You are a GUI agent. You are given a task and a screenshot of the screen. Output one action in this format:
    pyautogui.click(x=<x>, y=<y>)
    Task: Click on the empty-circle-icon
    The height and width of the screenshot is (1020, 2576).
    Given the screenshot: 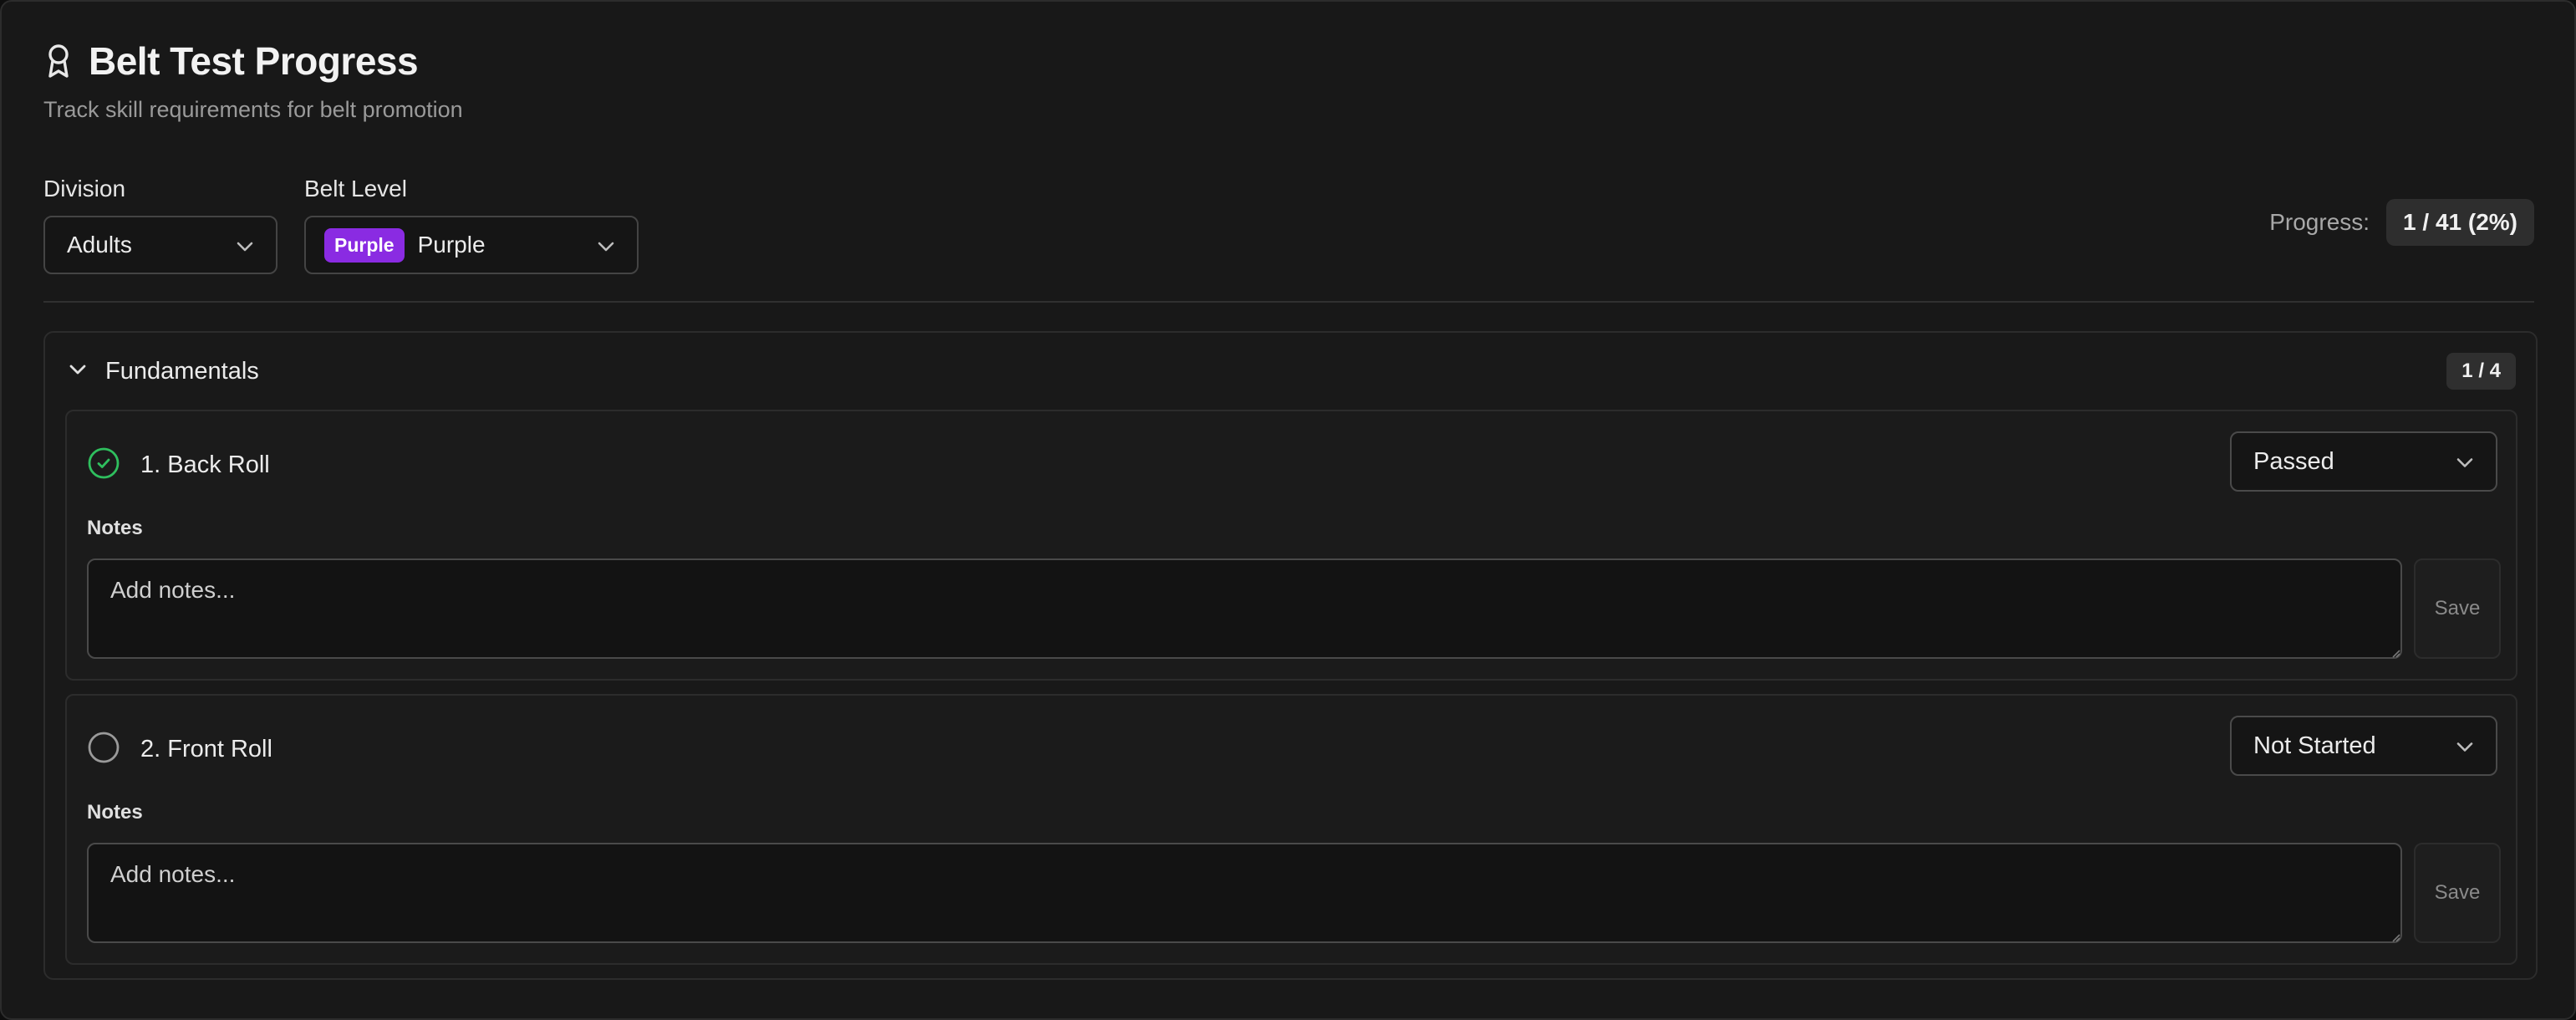 What is the action you would take?
    pyautogui.click(x=103, y=749)
    